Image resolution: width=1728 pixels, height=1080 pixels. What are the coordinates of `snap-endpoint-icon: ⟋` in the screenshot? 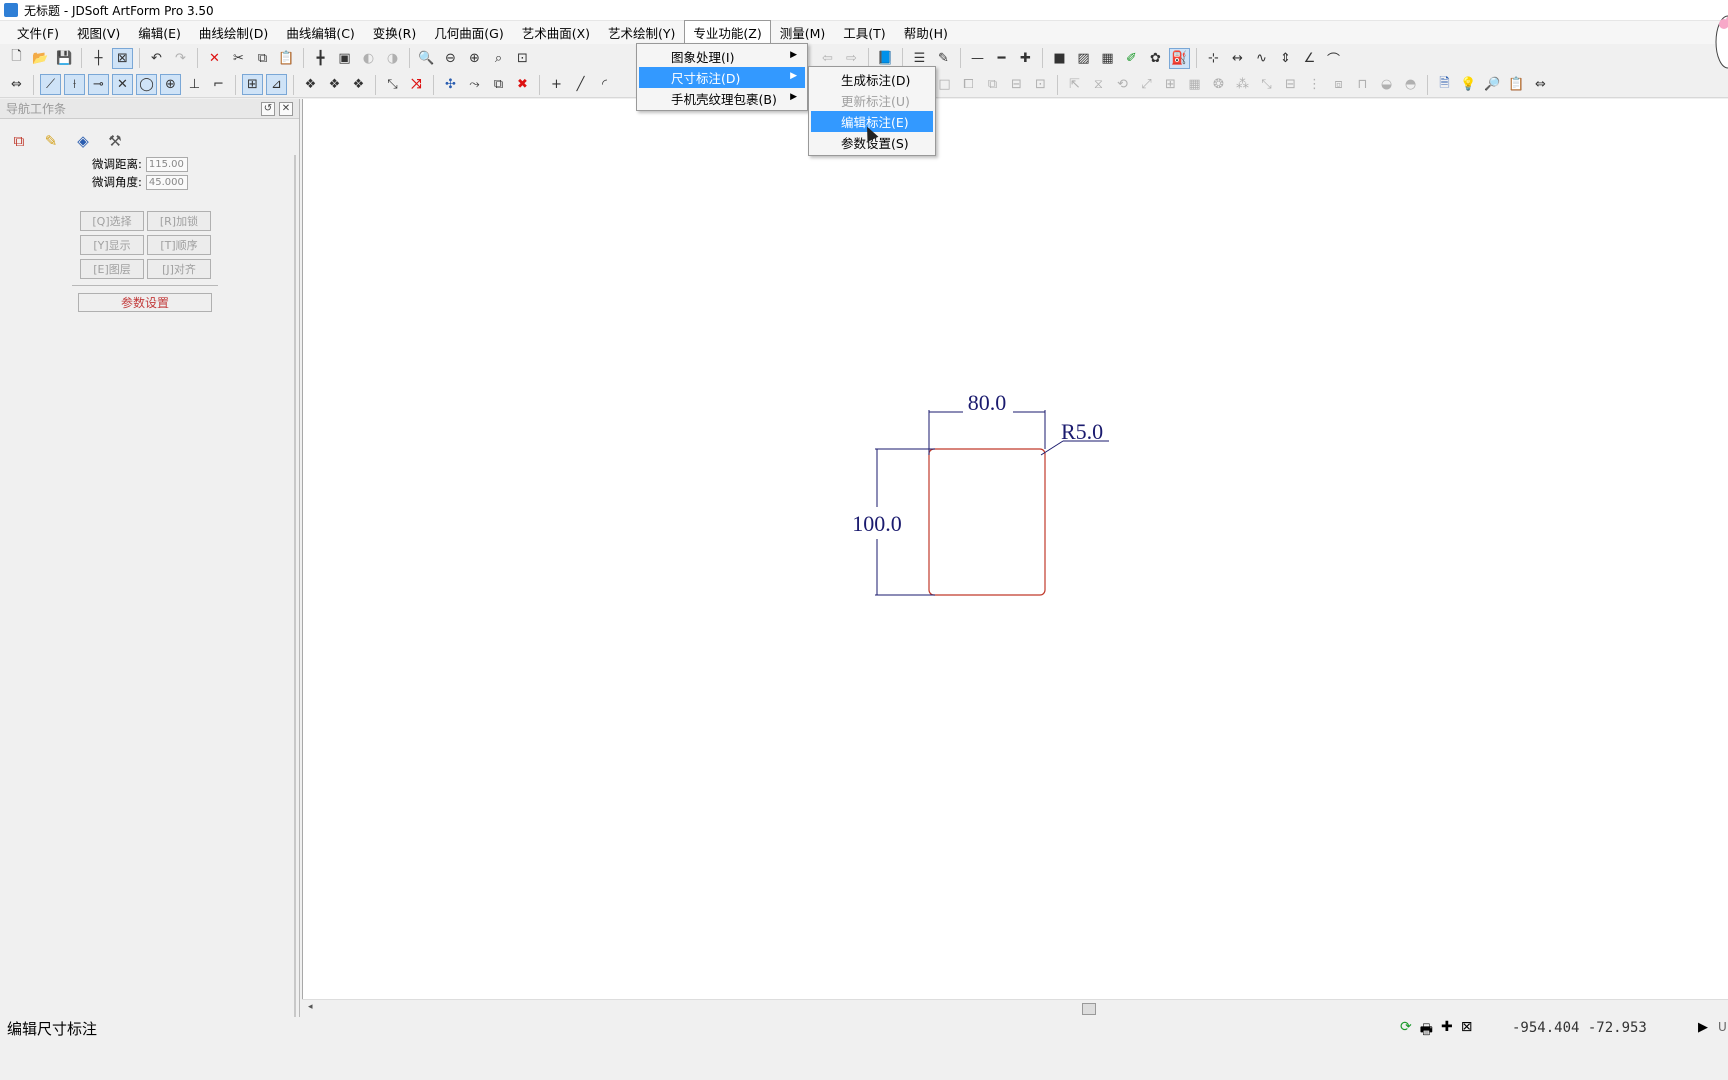 It's located at (50, 84).